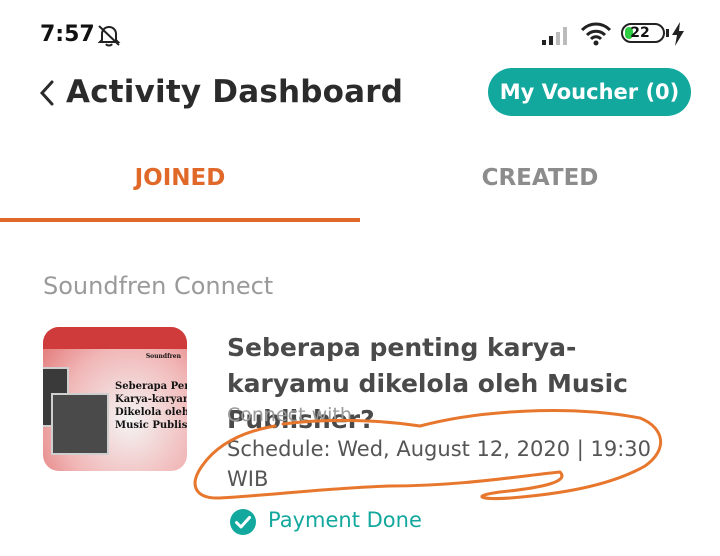  What do you see at coordinates (151, 399) in the screenshot?
I see `thumbnail-text-line: Karya-karyan` at bounding box center [151, 399].